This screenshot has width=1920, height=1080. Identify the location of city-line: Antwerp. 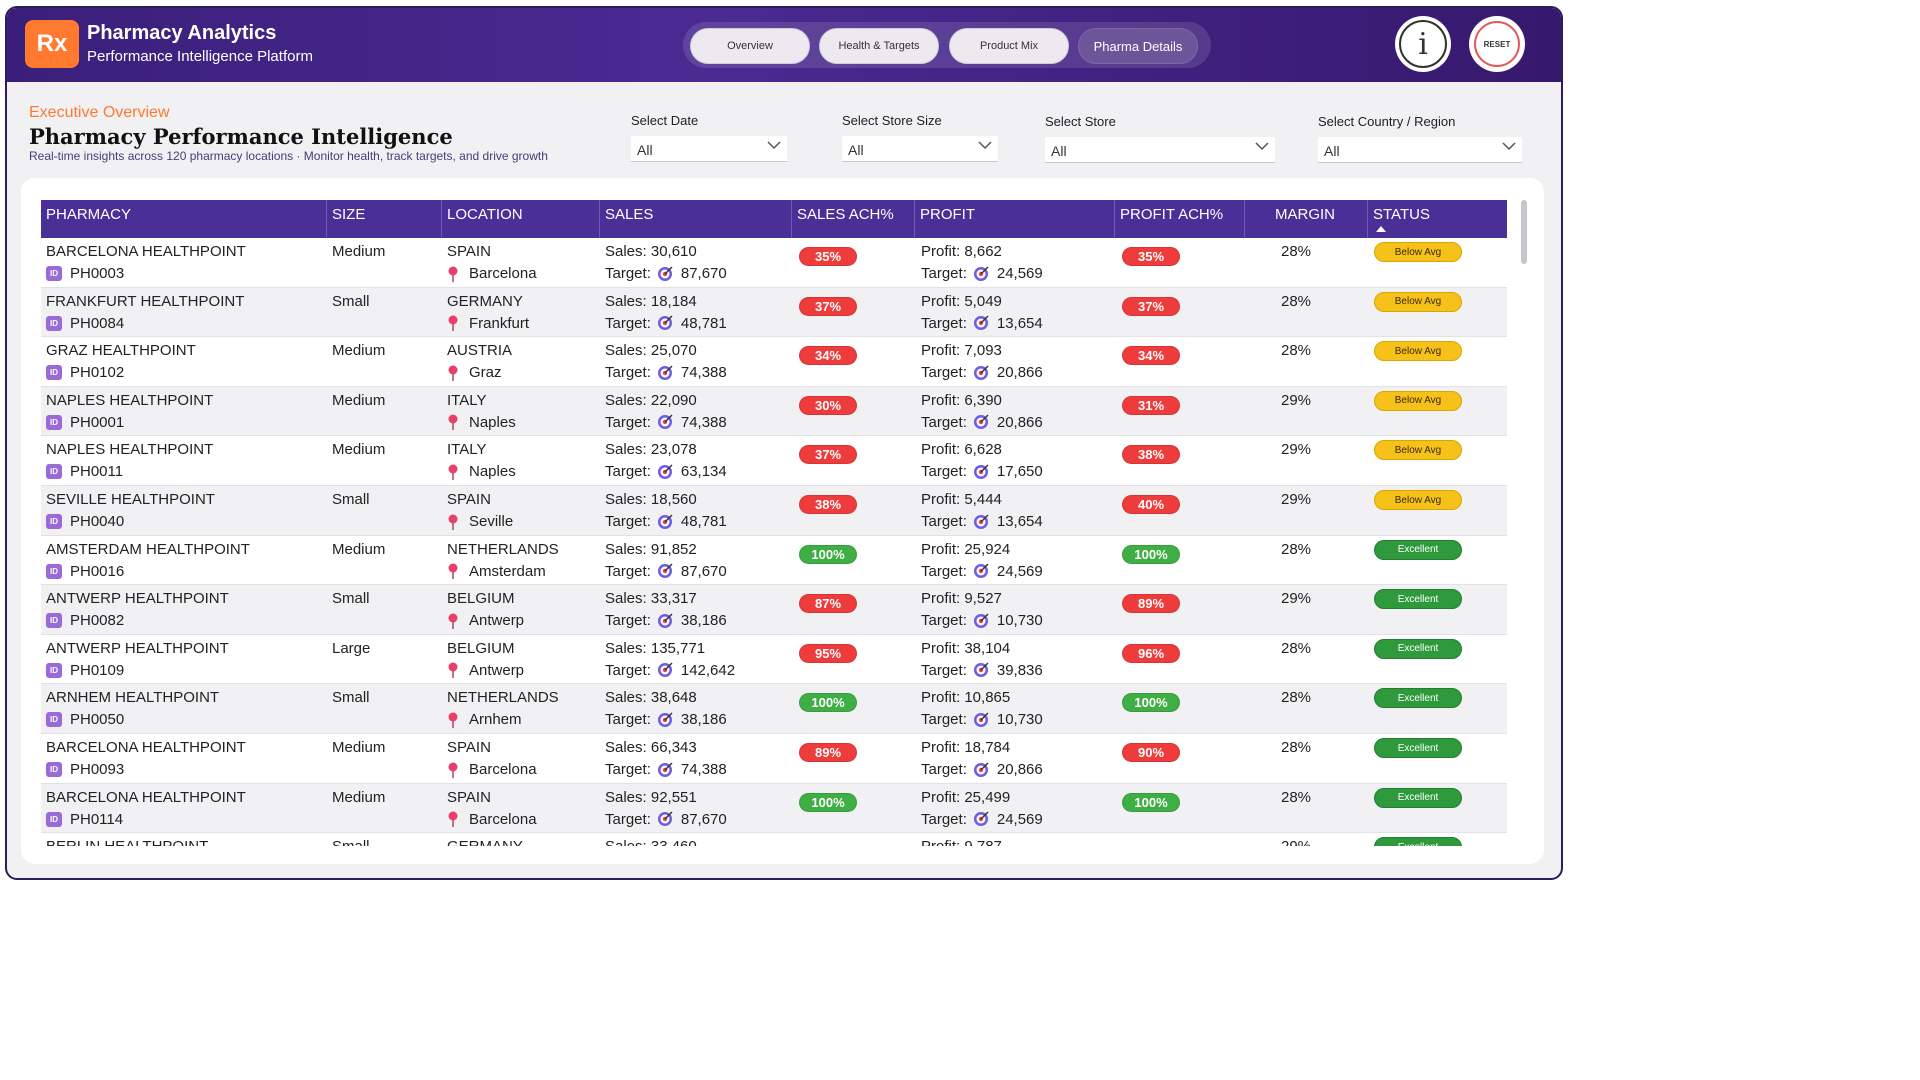
(485, 670).